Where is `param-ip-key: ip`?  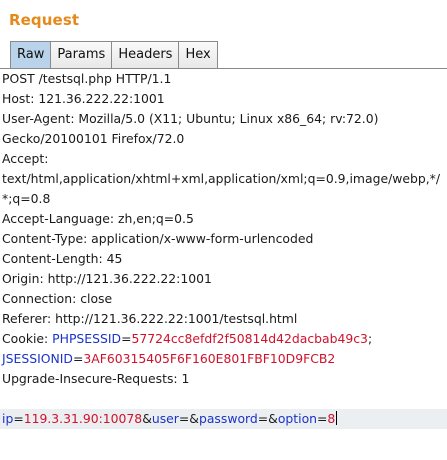 param-ip-key: ip is located at coordinates (8, 418).